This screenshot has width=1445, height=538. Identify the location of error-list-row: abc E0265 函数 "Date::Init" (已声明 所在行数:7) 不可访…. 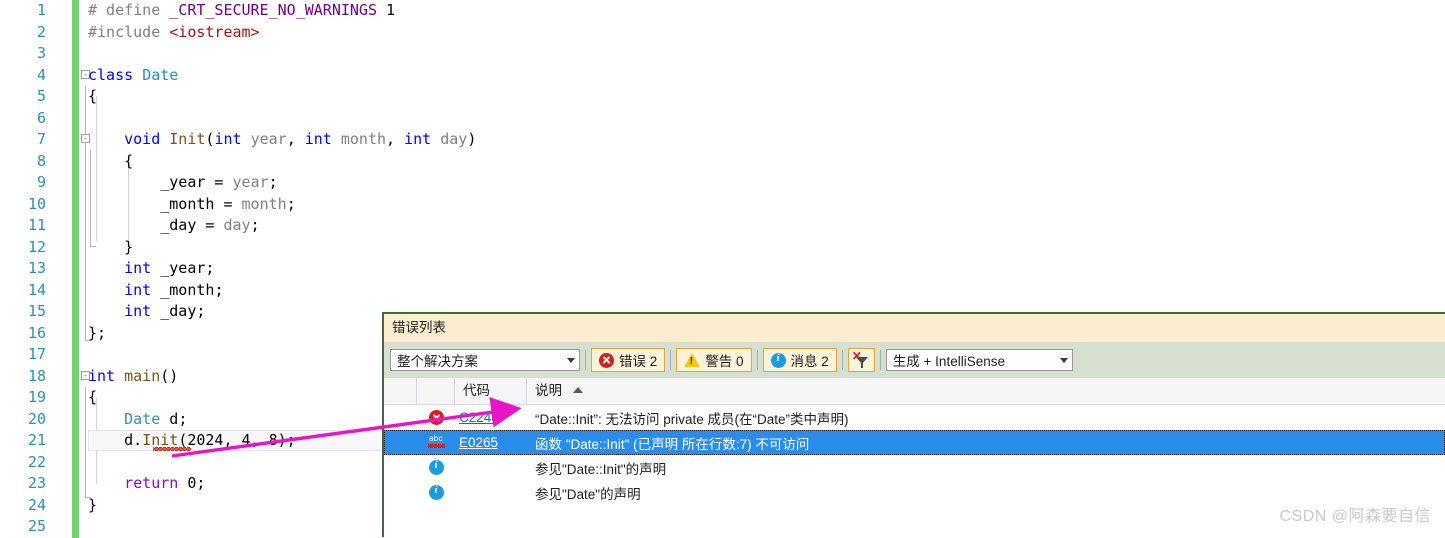
(914, 442).